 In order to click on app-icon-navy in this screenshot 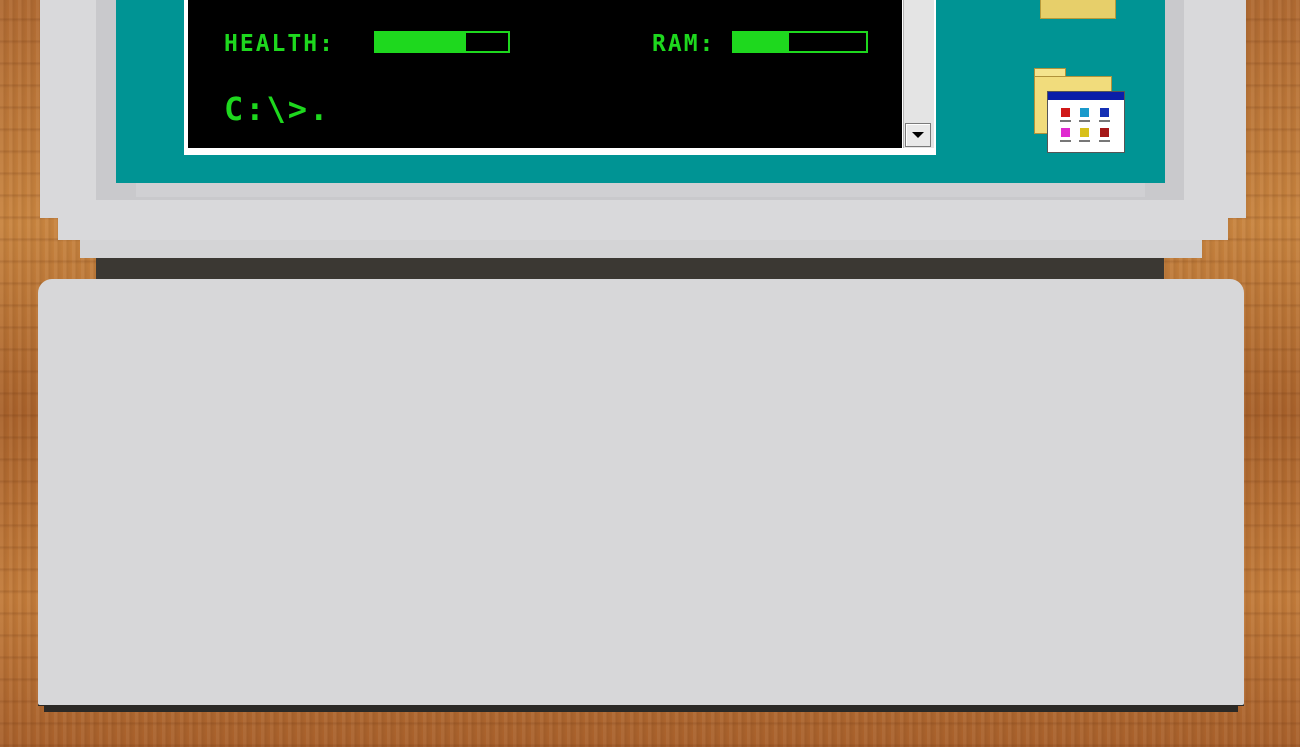, I will do `click(1104, 112)`.